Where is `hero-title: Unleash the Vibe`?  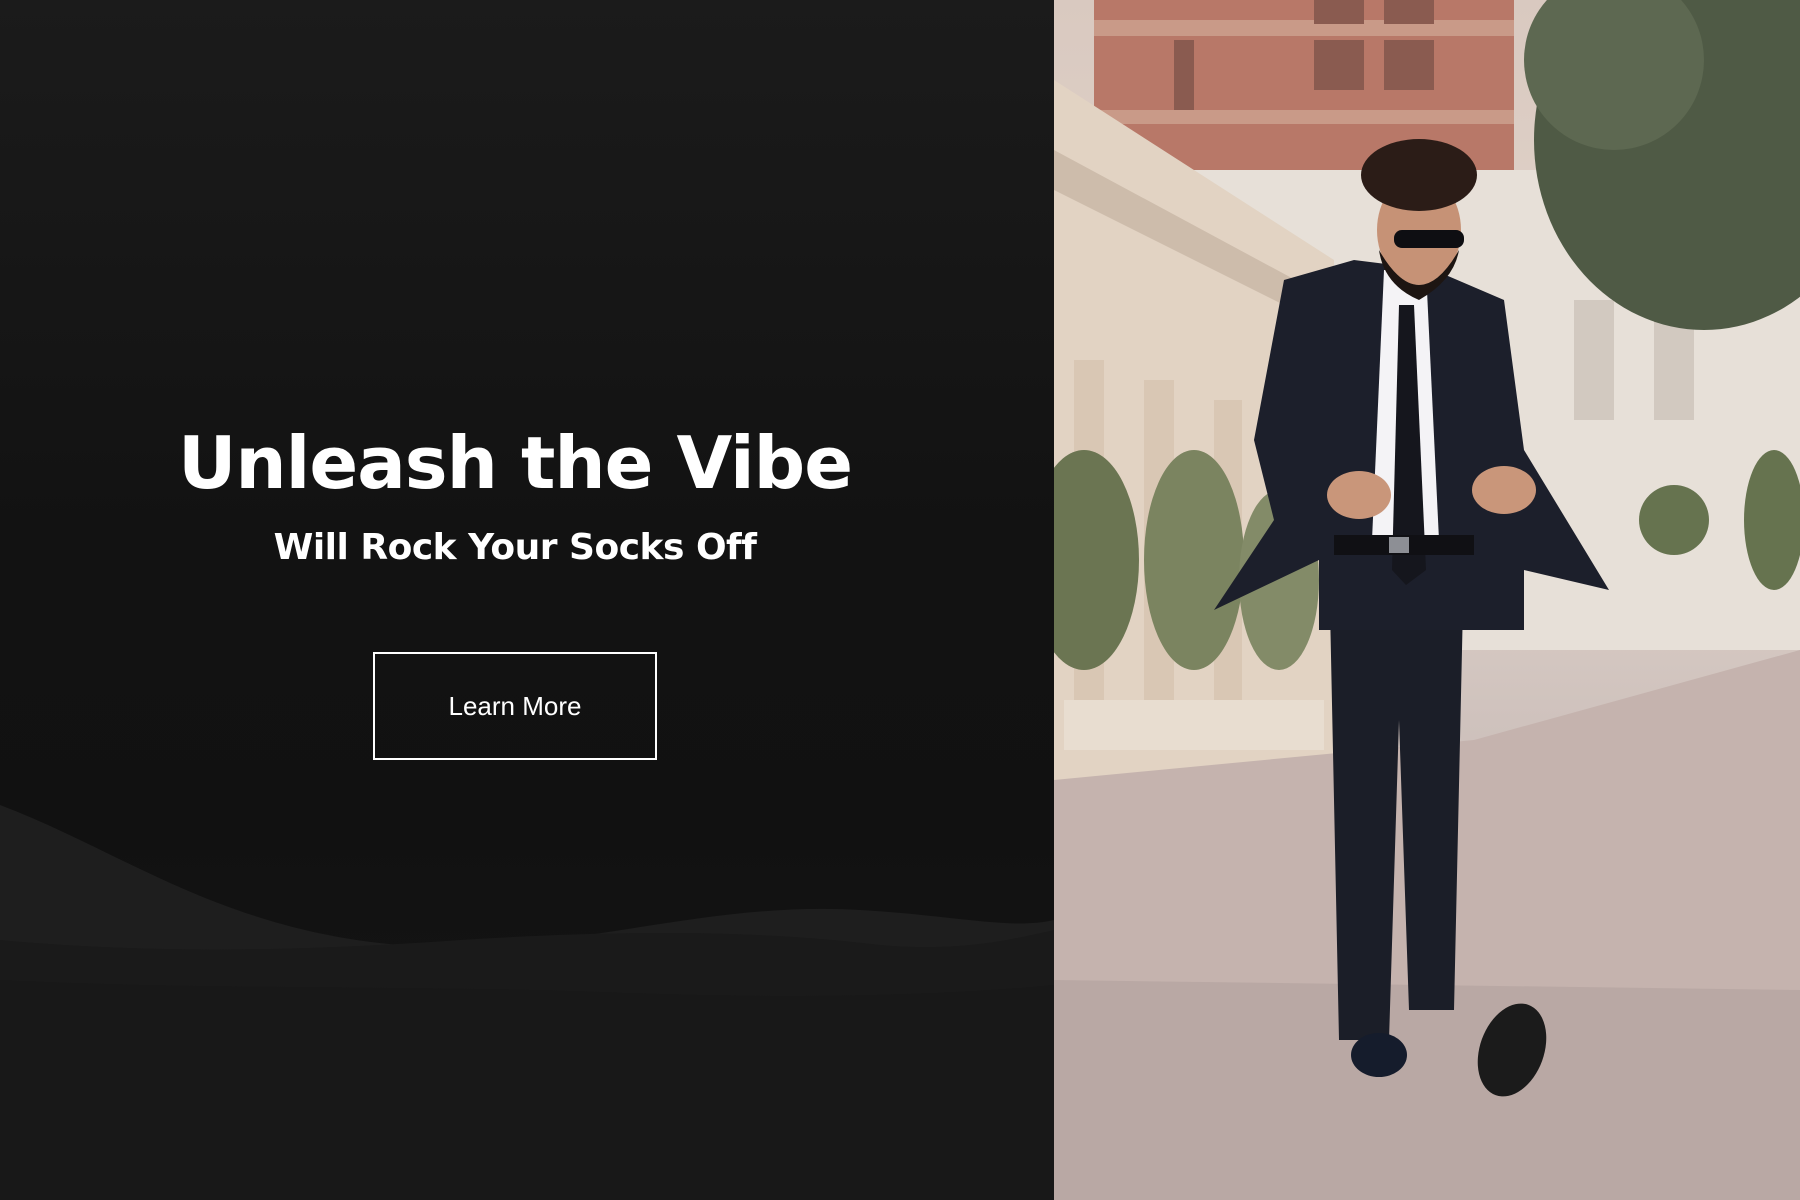
hero-title: Unleash the Vibe is located at coordinates (515, 463).